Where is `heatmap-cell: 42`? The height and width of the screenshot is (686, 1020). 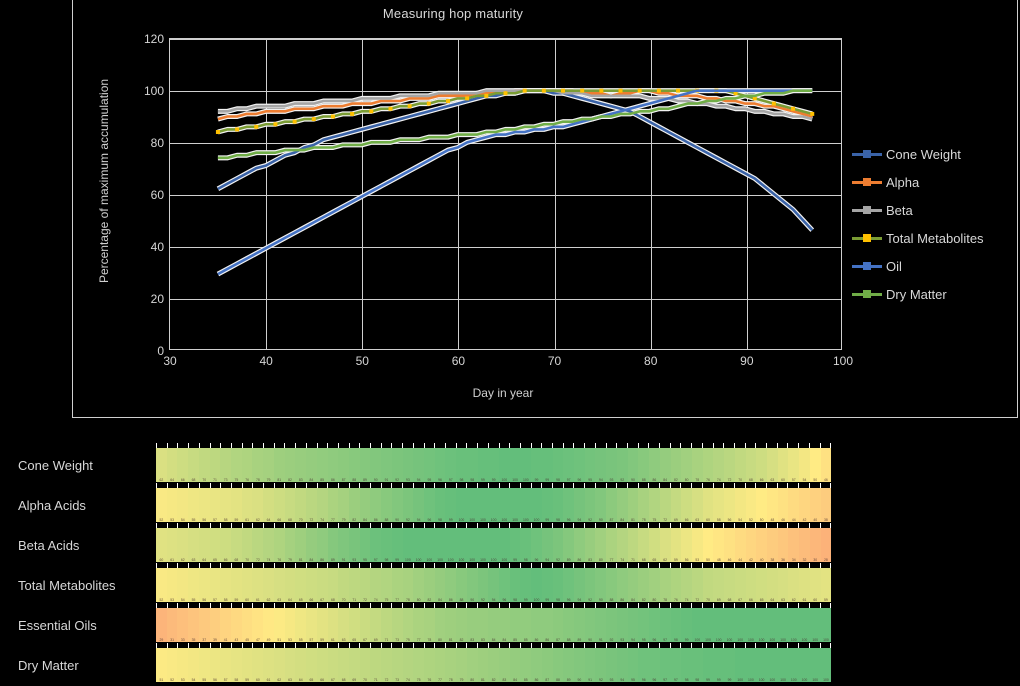 heatmap-cell: 42 is located at coordinates (804, 505).